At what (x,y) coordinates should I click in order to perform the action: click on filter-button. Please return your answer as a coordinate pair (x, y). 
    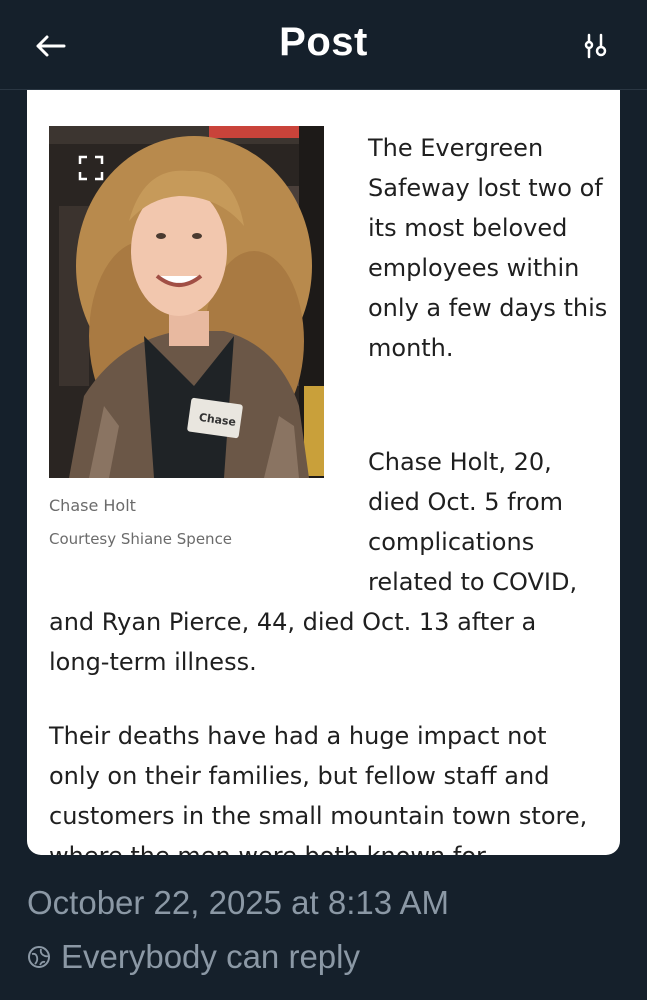
    Looking at the image, I should click on (595, 46).